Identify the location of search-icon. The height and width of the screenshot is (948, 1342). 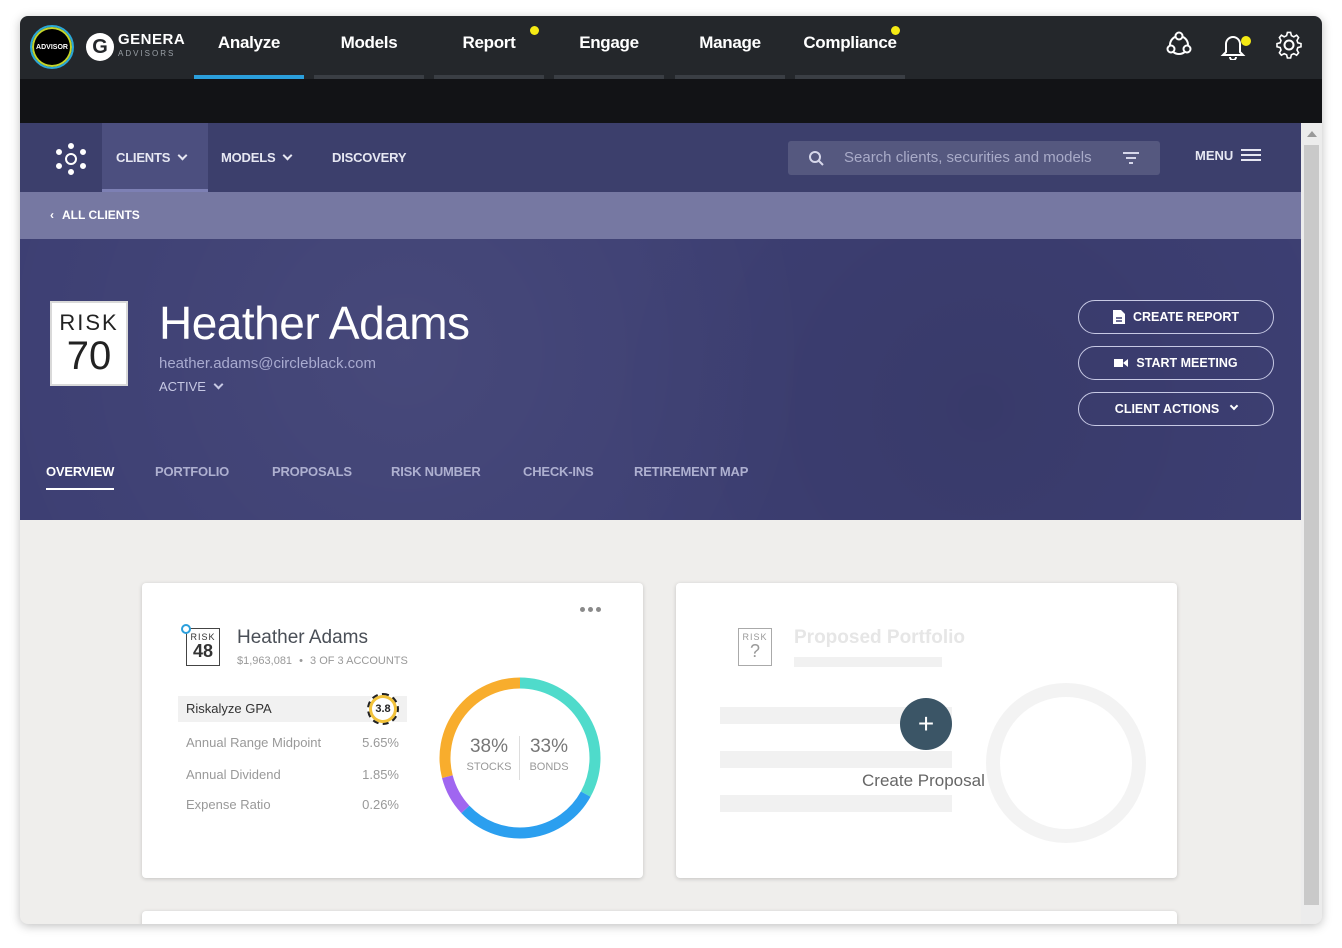
(816, 158).